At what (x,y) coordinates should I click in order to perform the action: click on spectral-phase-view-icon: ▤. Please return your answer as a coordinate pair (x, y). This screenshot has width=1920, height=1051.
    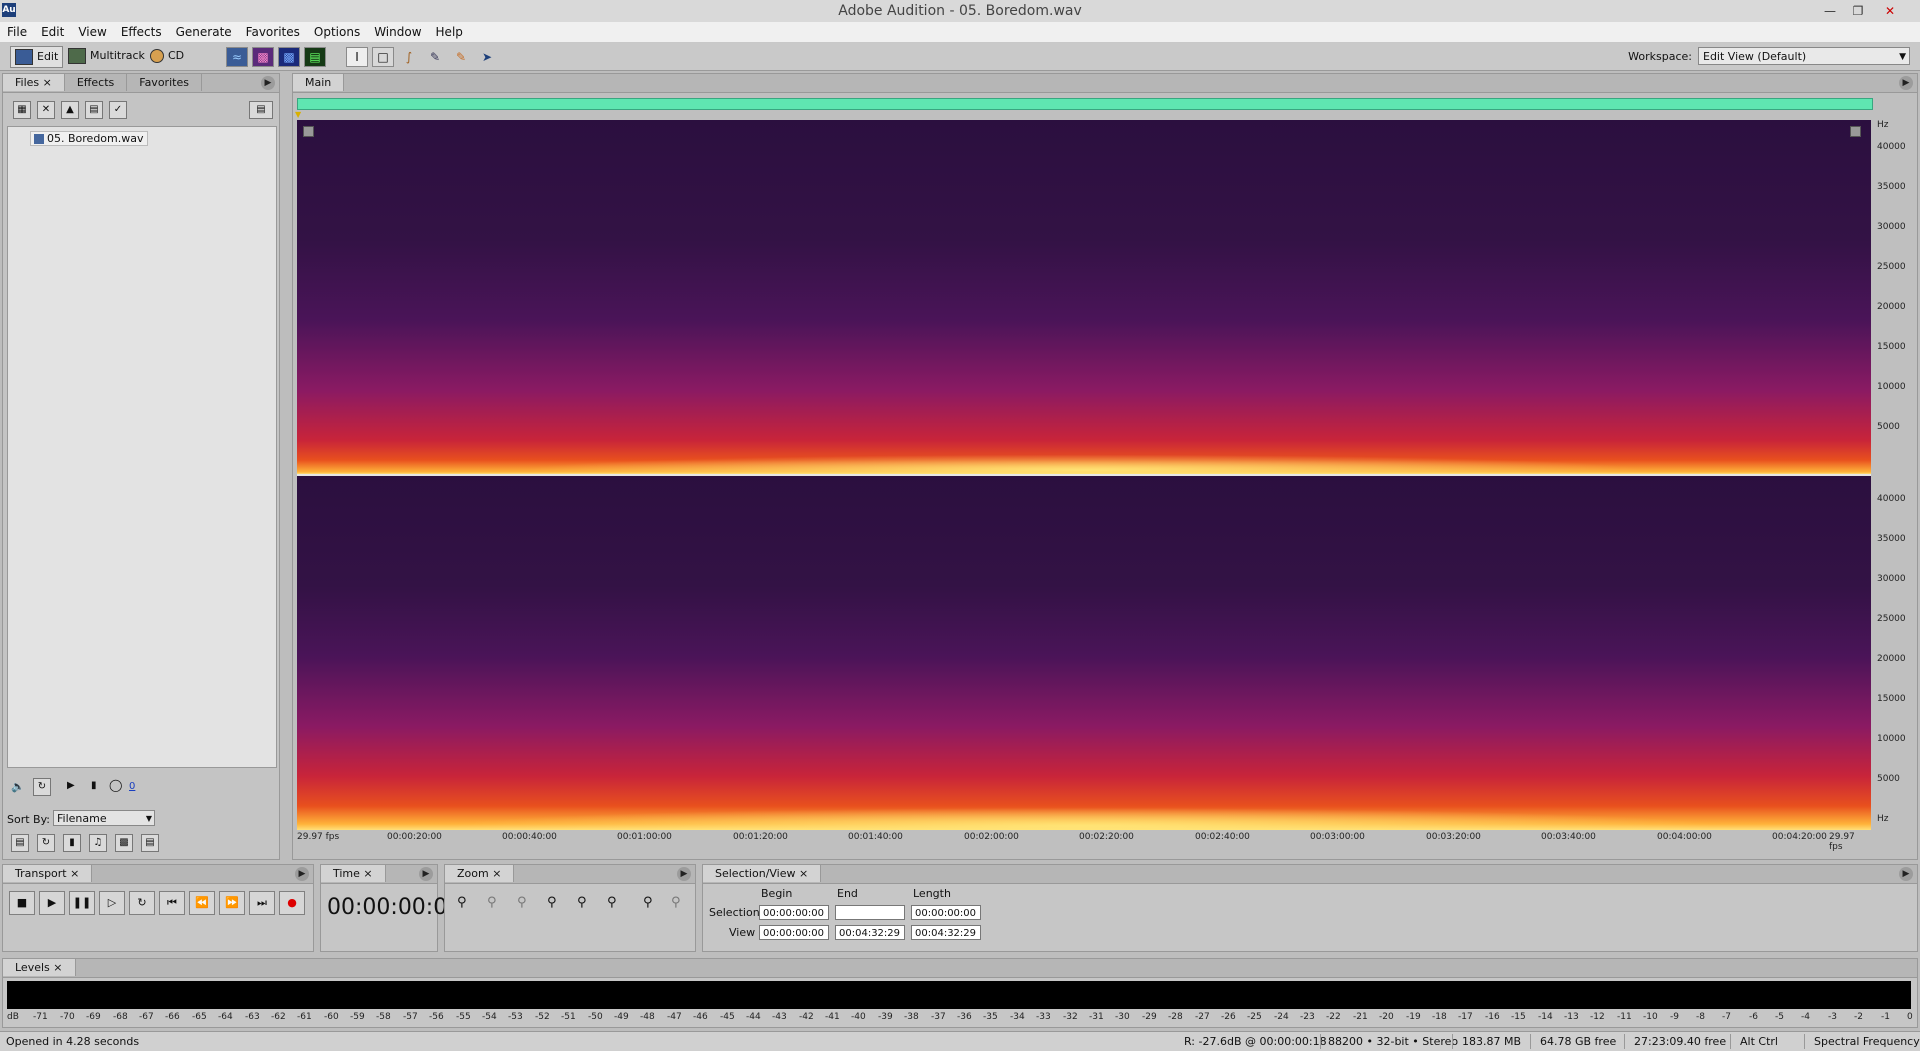
    Looking at the image, I should click on (315, 57).